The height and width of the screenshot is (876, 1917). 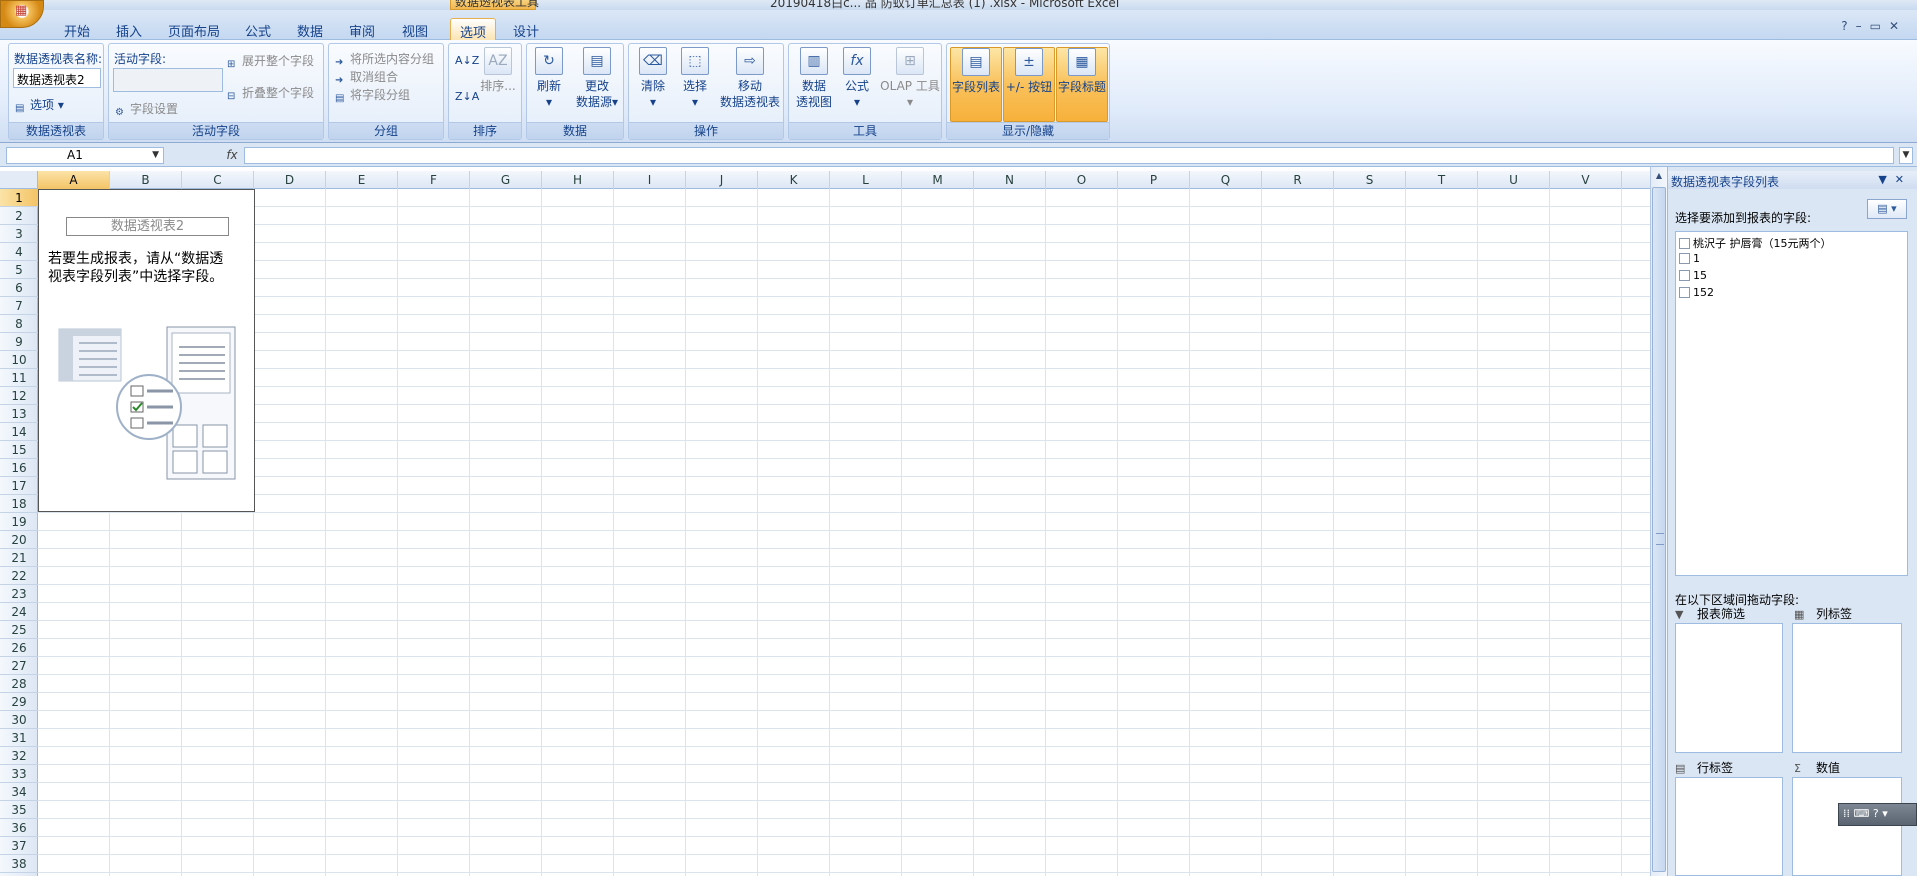 I want to click on name-box: A1 ▼, so click(x=85, y=155).